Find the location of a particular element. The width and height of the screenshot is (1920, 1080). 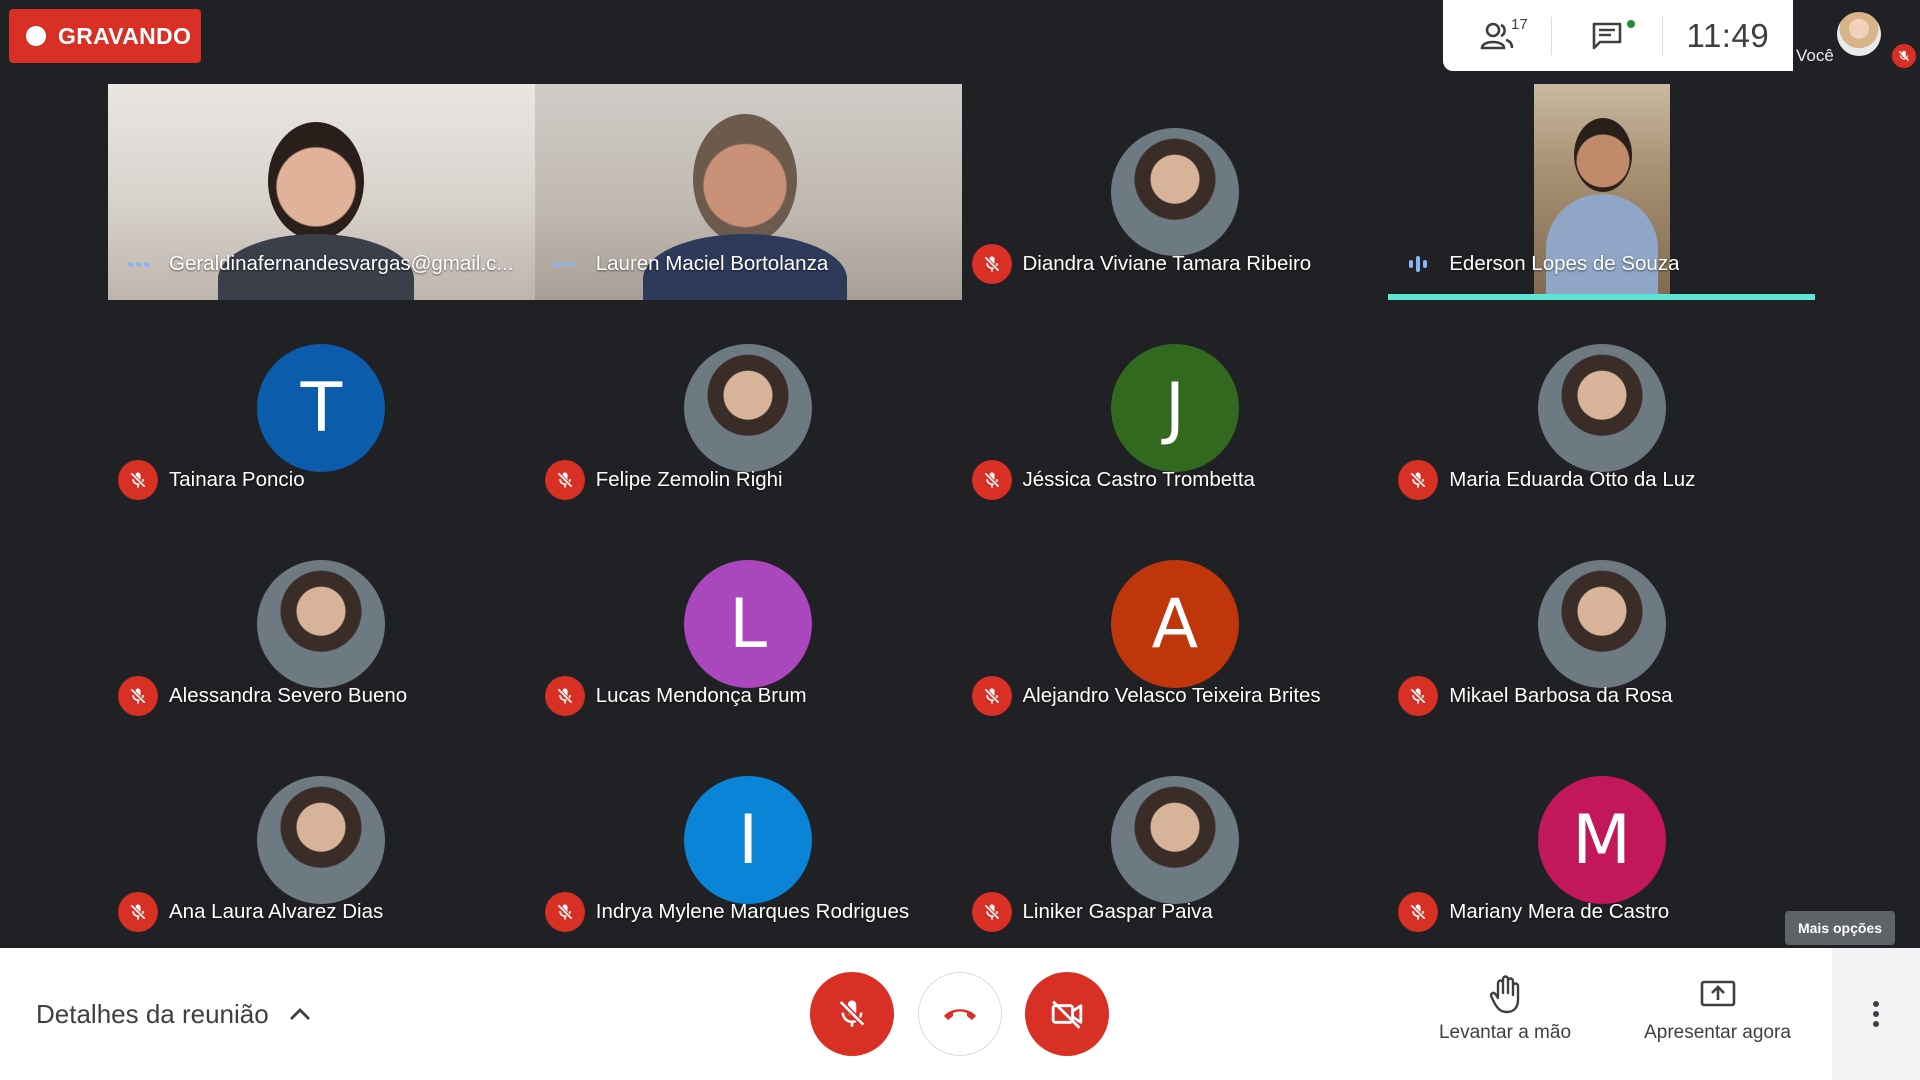

top-info-panel: 17 11:49 is located at coordinates (1618, 35).